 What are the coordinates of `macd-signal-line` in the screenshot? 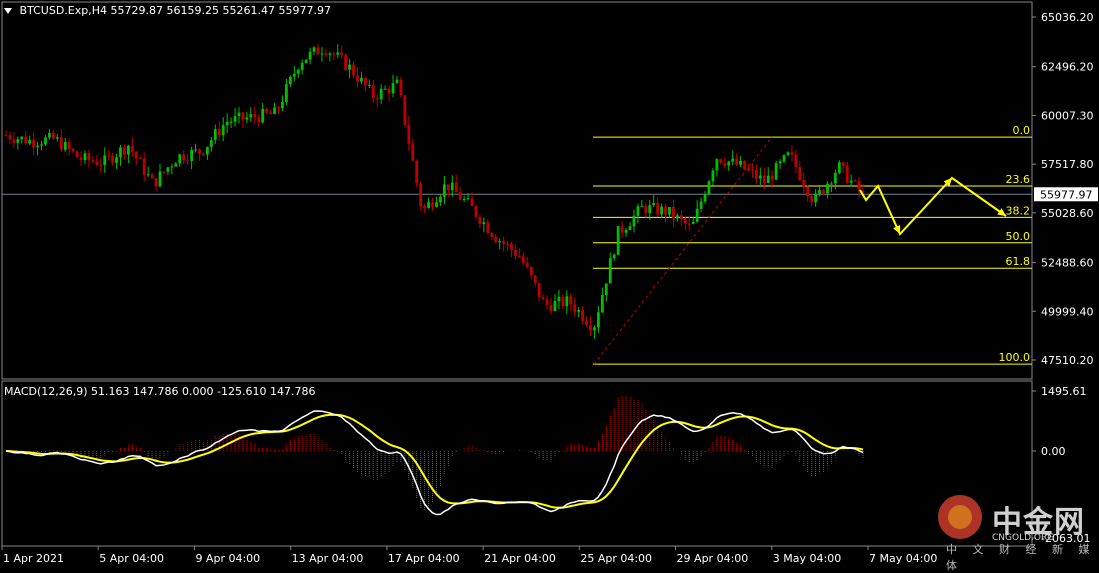 It's located at (434, 461).